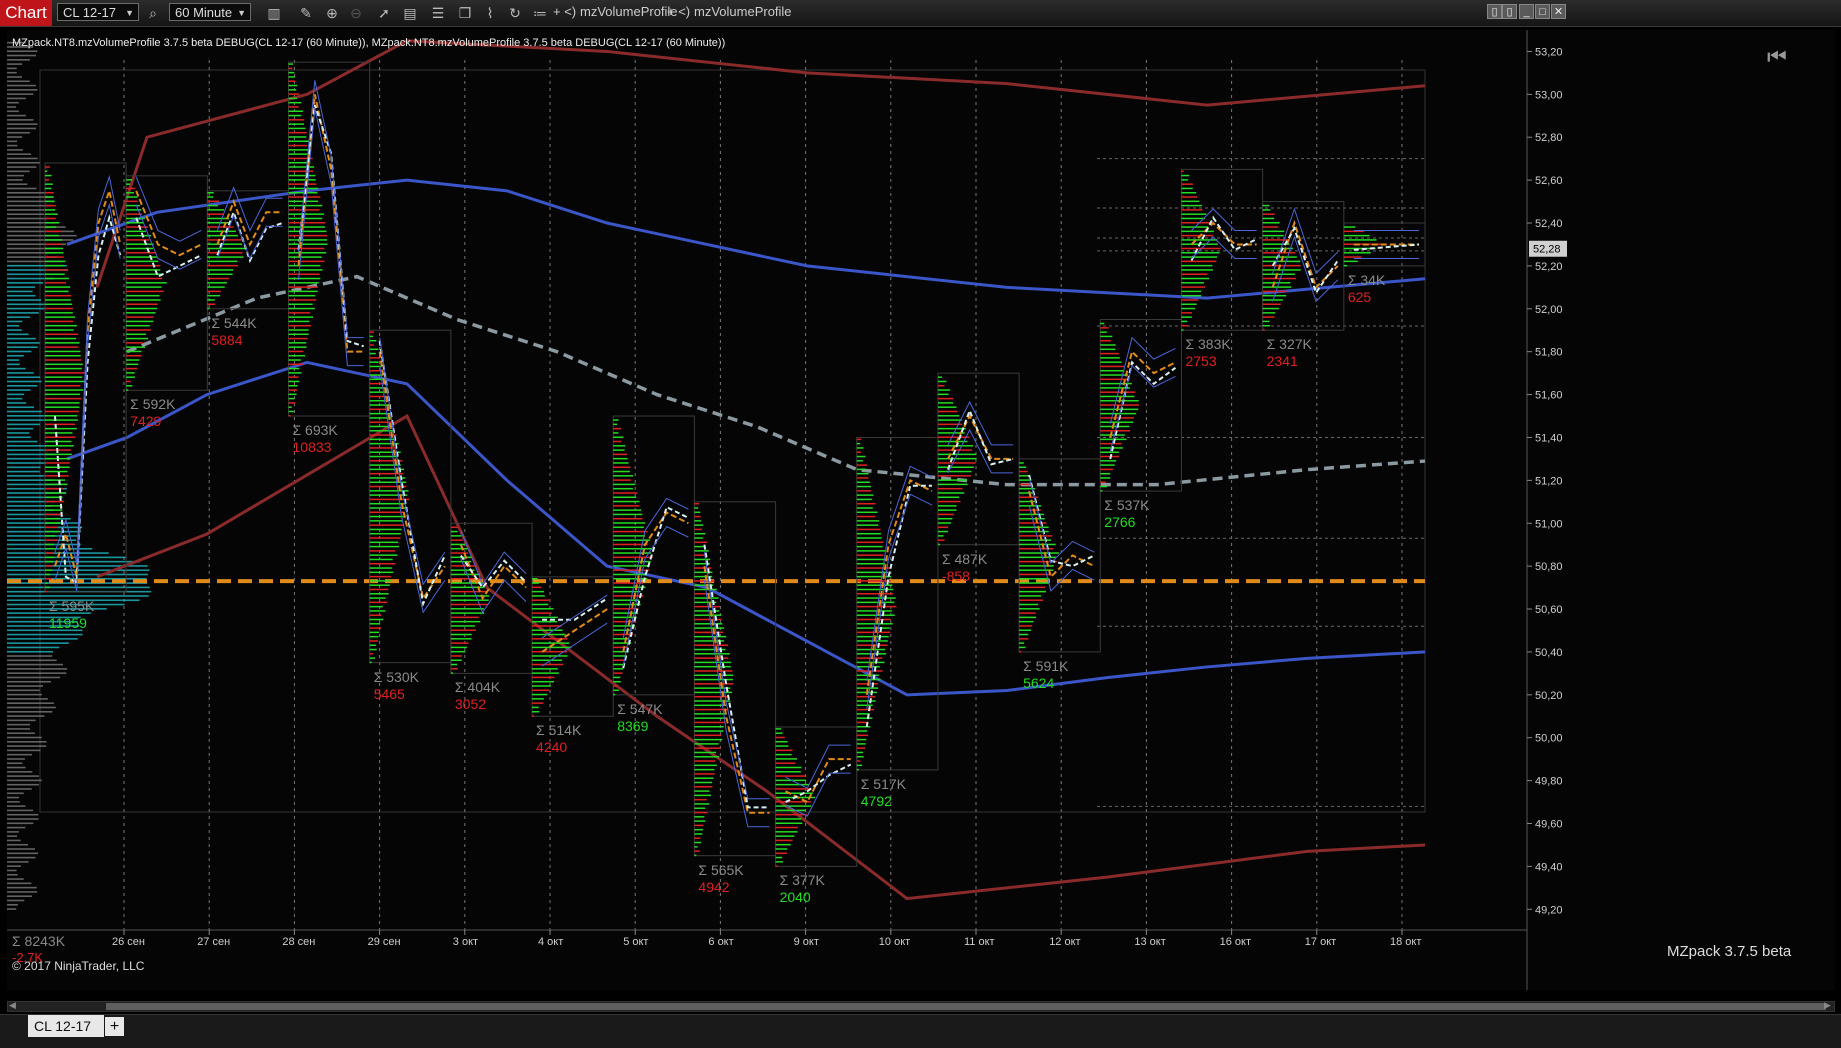  Describe the element at coordinates (540, 13) in the screenshot. I see `indicators-list-icon: ≔` at that location.